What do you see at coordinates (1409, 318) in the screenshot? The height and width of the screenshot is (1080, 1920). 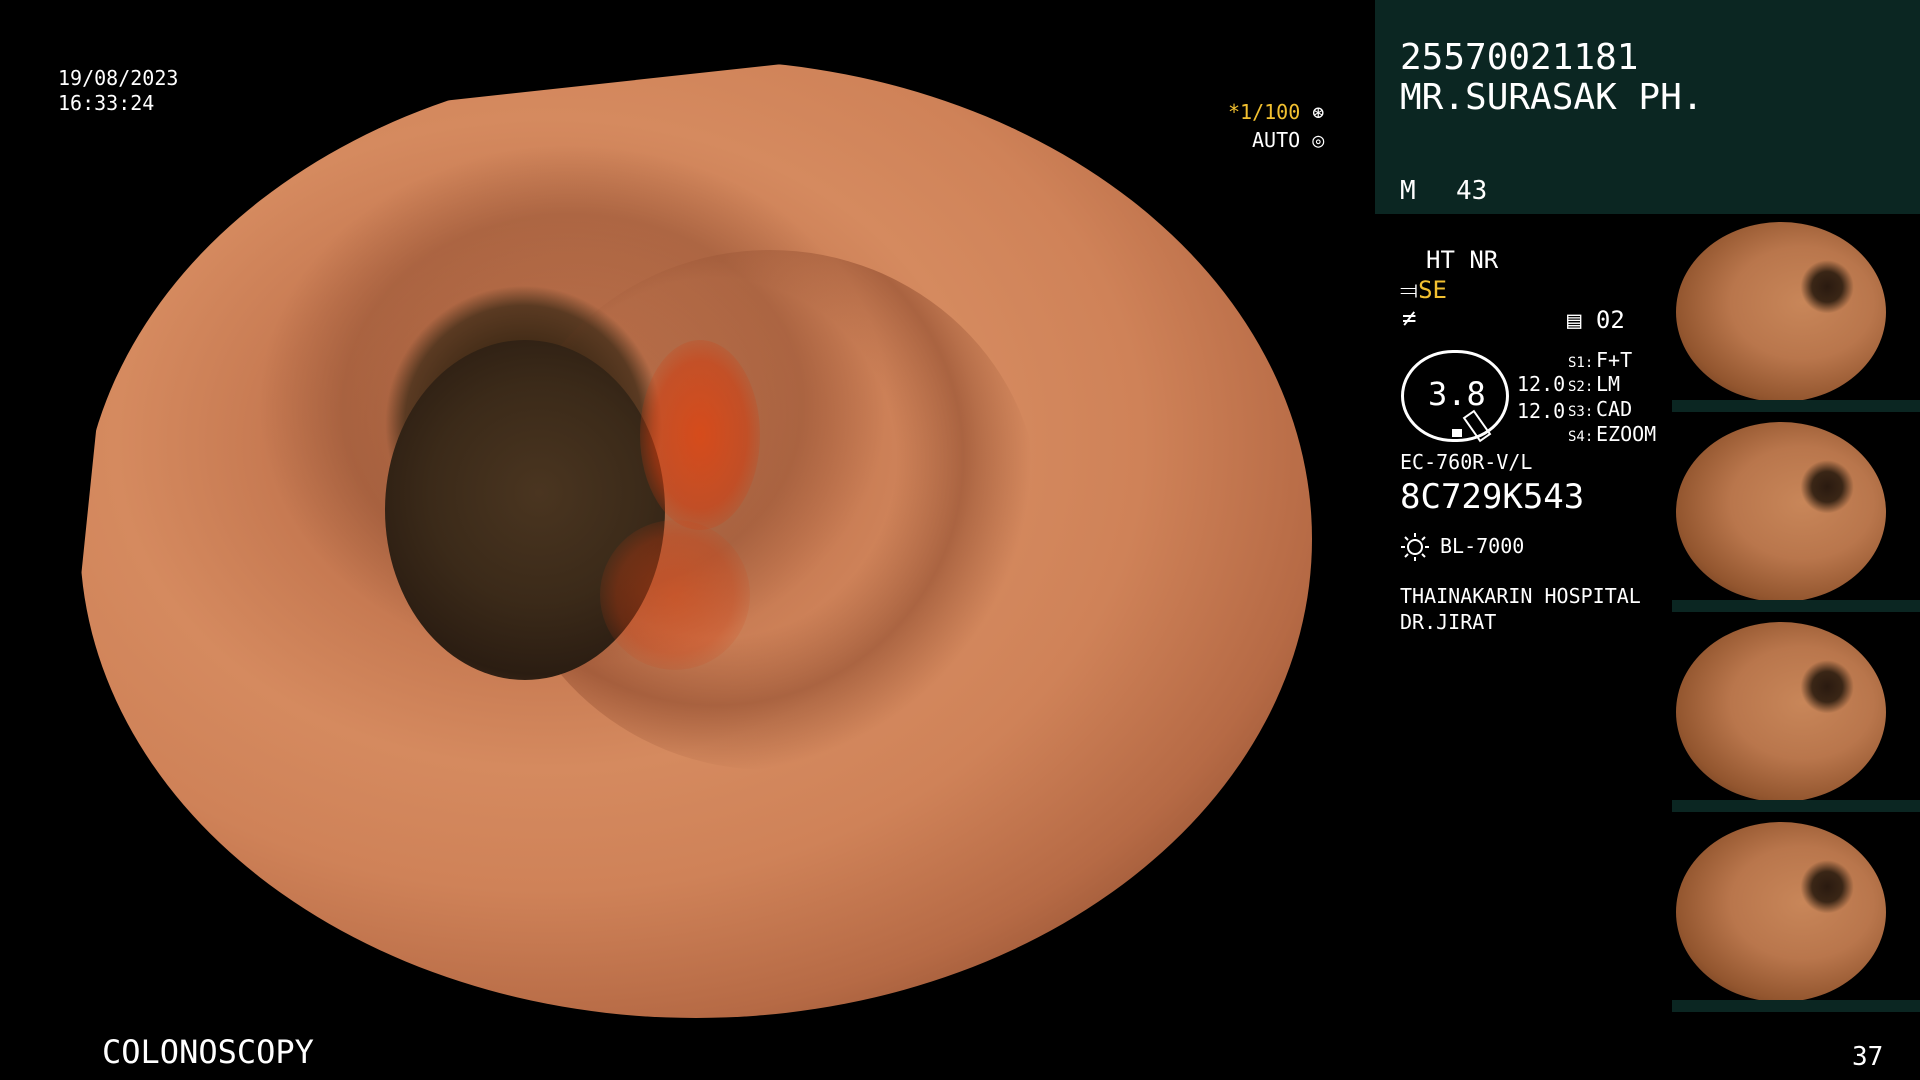 I see `freeze-icon: ≠` at bounding box center [1409, 318].